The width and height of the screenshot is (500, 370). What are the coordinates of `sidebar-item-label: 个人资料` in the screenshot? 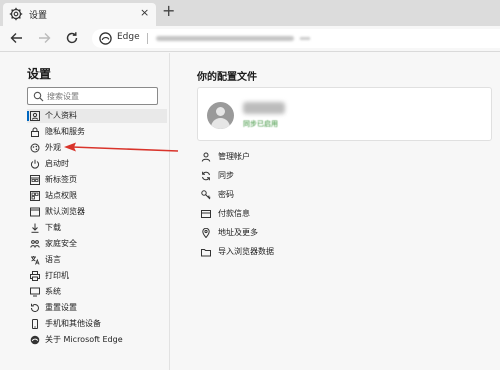 It's located at (61, 115).